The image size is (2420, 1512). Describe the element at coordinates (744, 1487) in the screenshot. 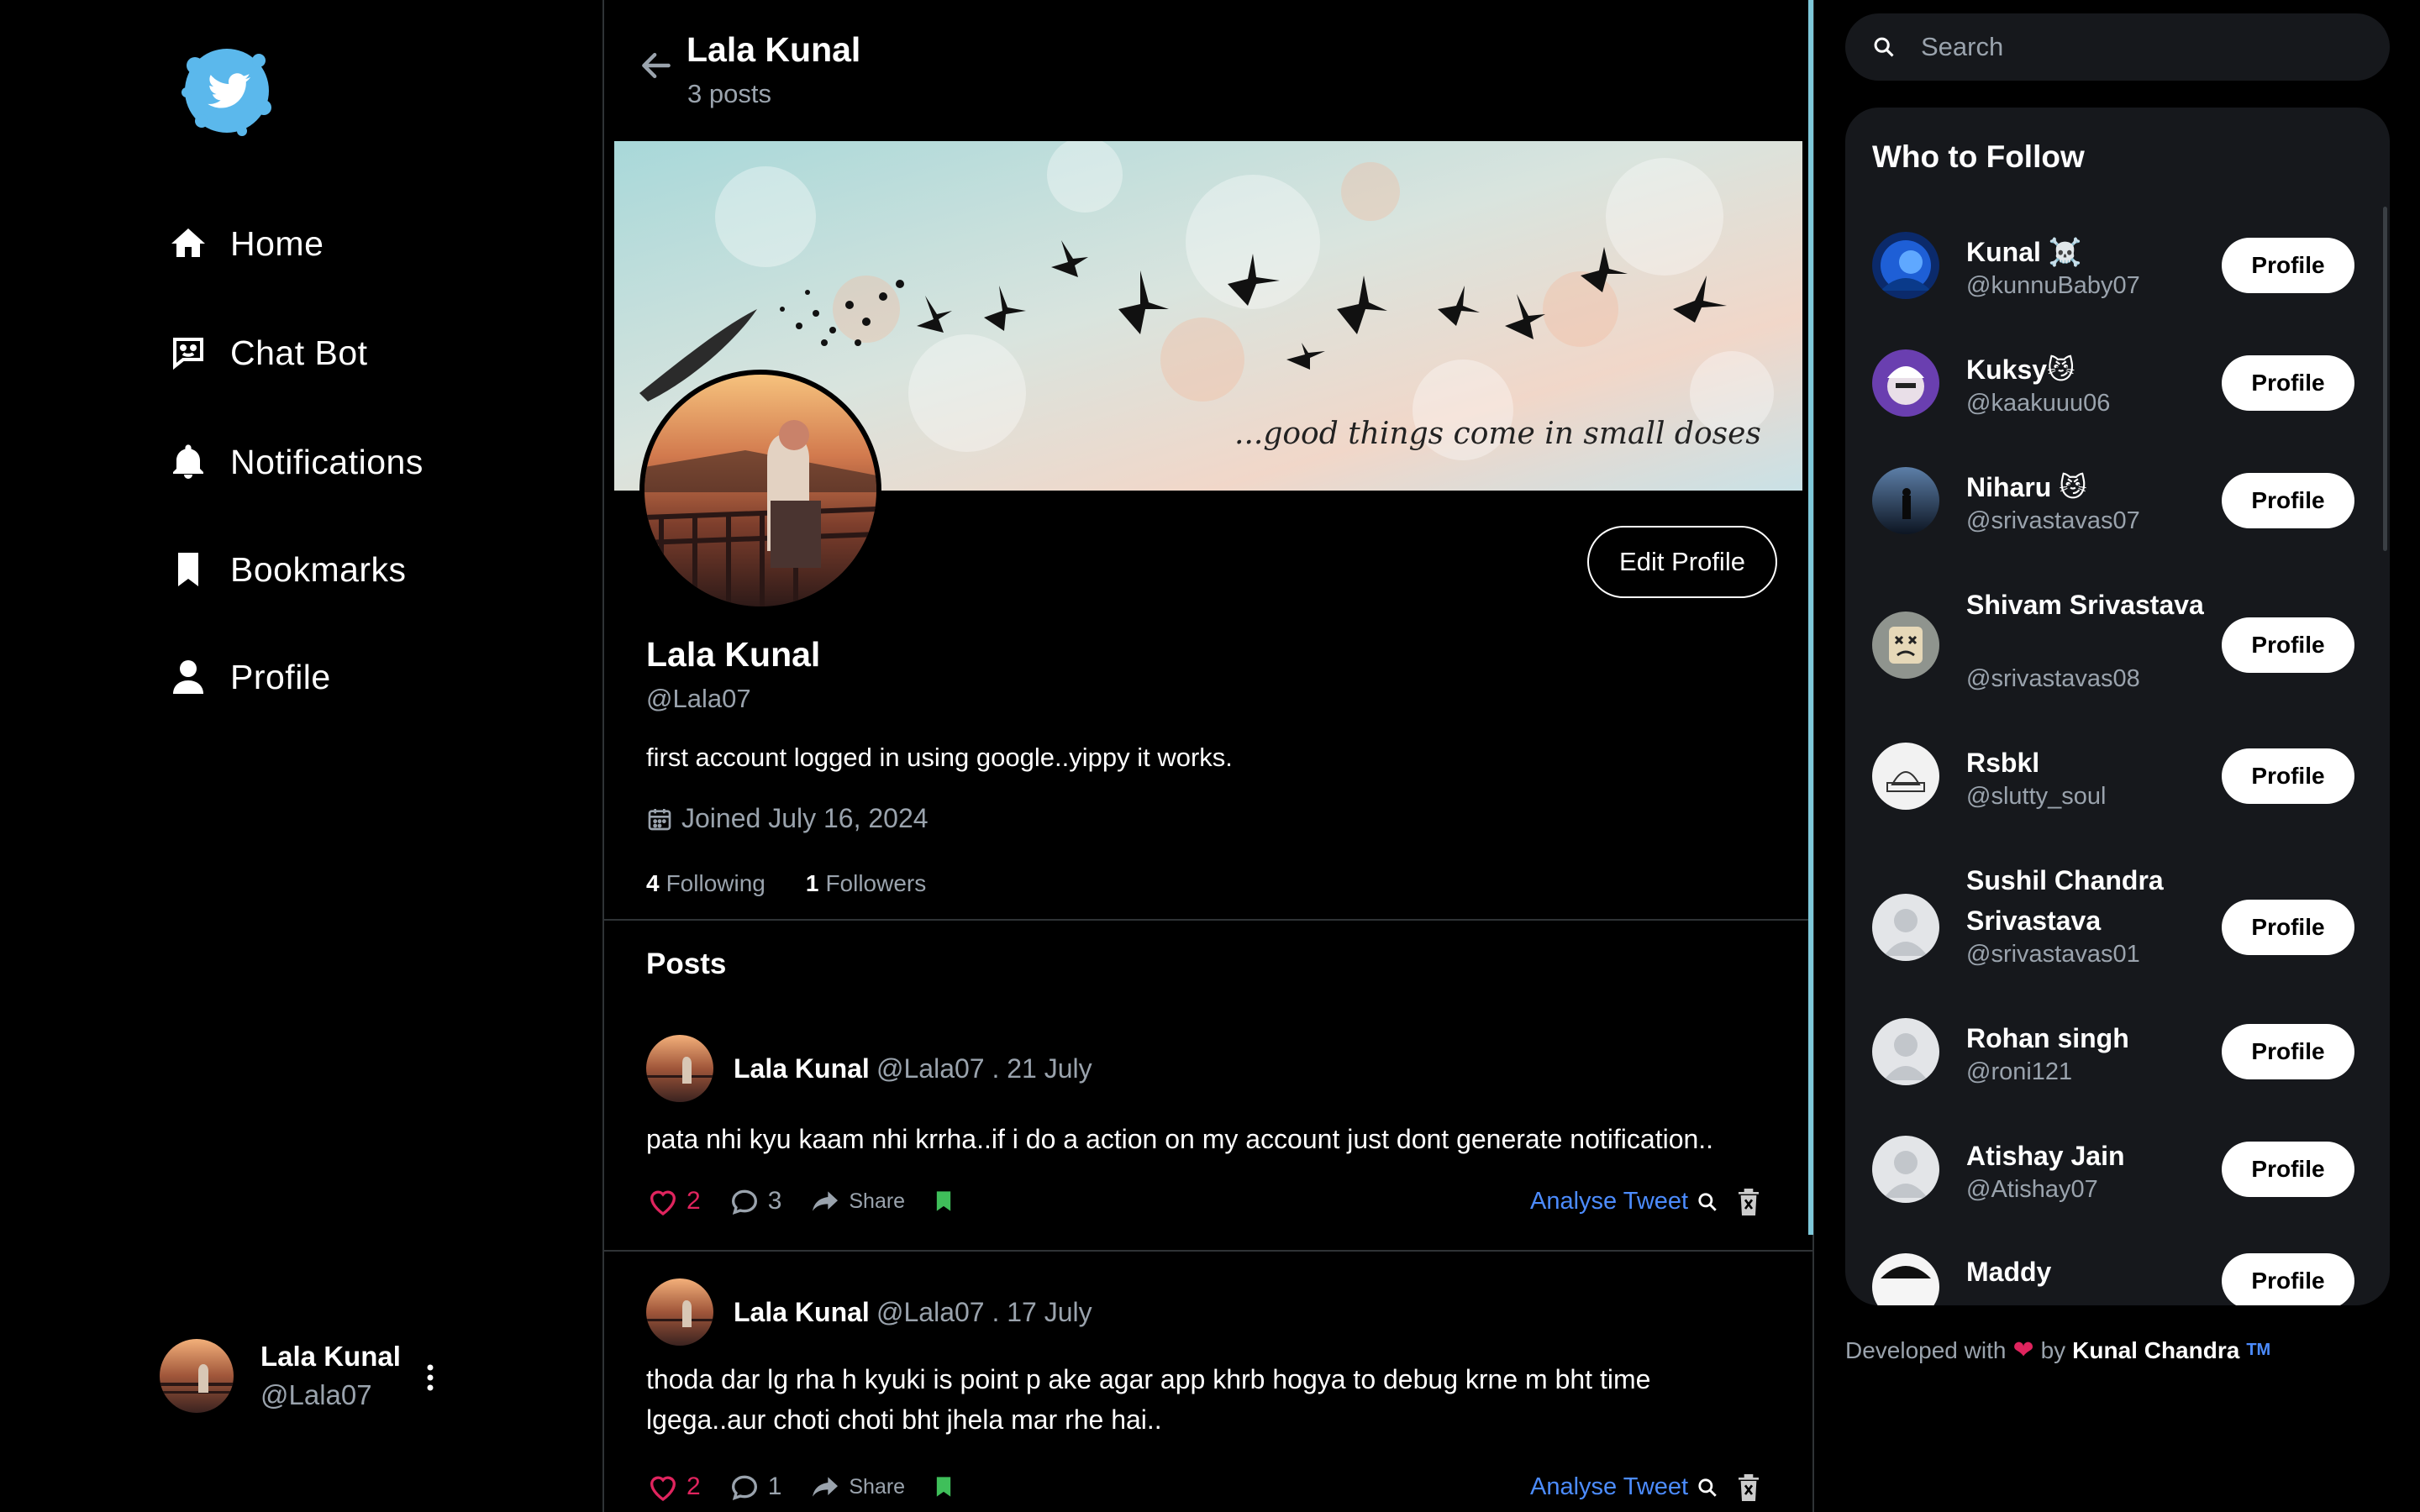

I see `comment-icon` at that location.